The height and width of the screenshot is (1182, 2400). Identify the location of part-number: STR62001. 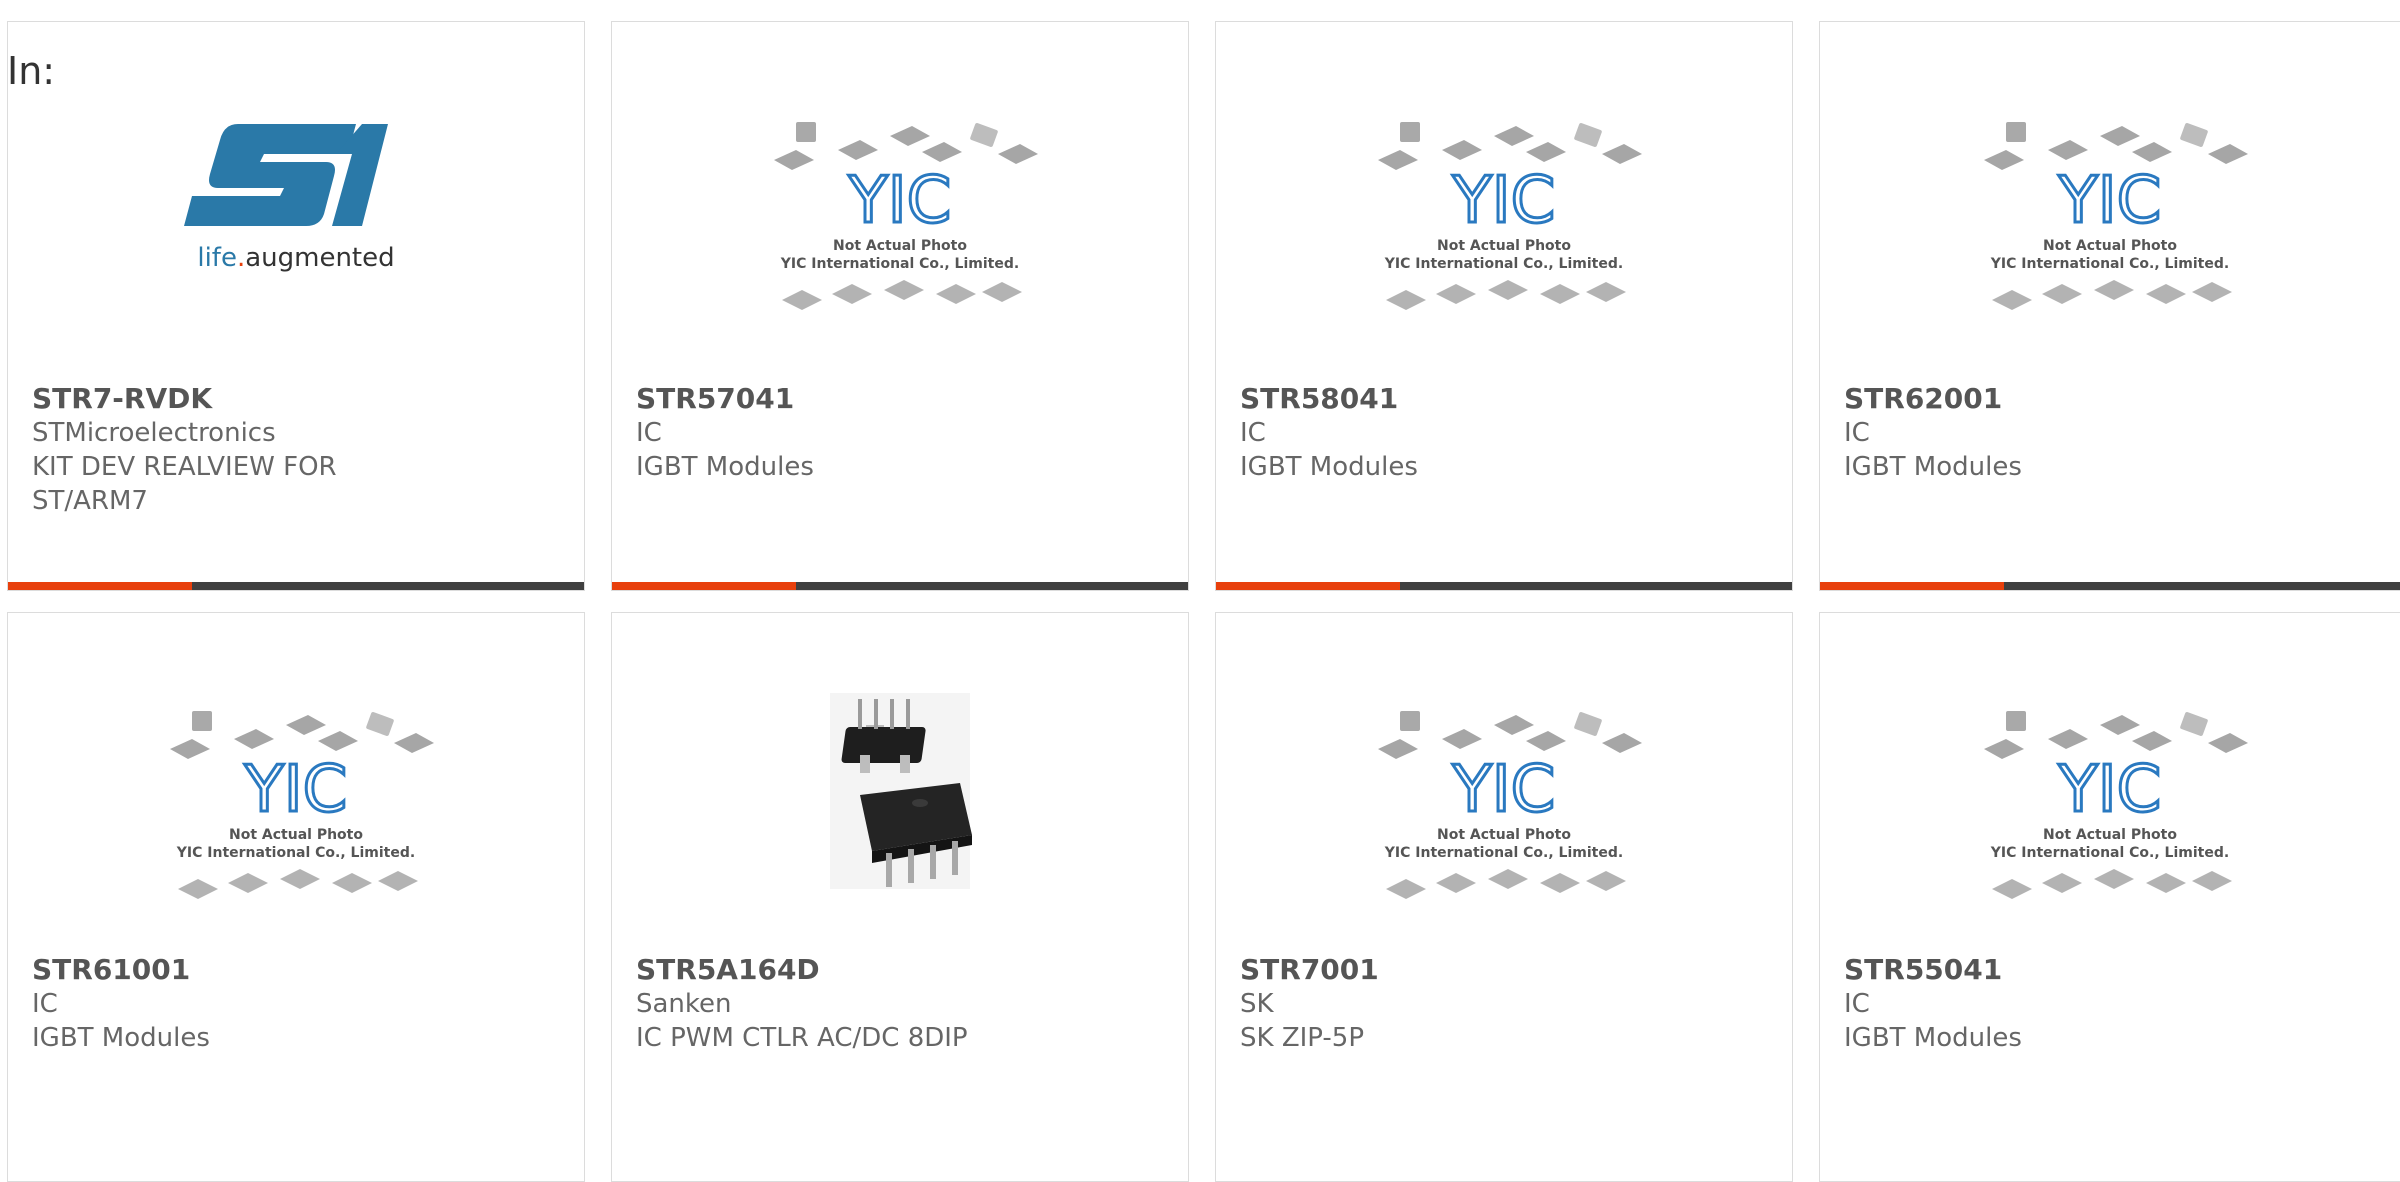
(1933, 399).